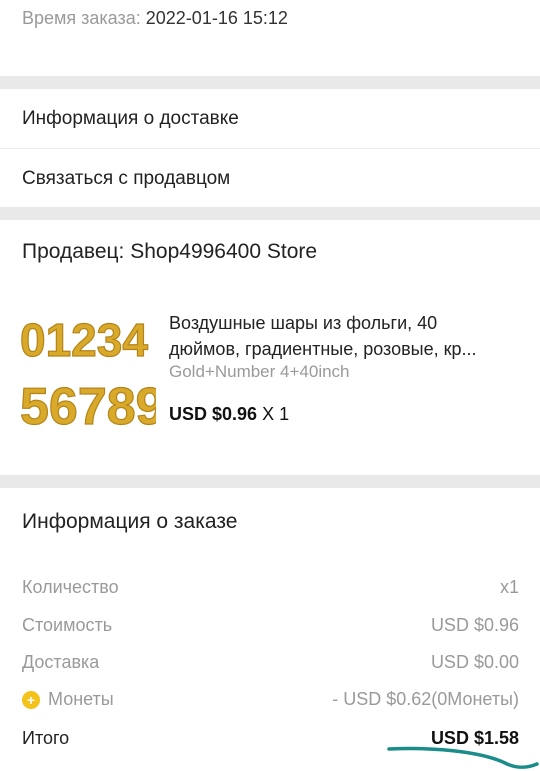 Image resolution: width=540 pixels, height=771 pixels. Describe the element at coordinates (84, 340) in the screenshot. I see `balloon-digits-top: 01234` at that location.